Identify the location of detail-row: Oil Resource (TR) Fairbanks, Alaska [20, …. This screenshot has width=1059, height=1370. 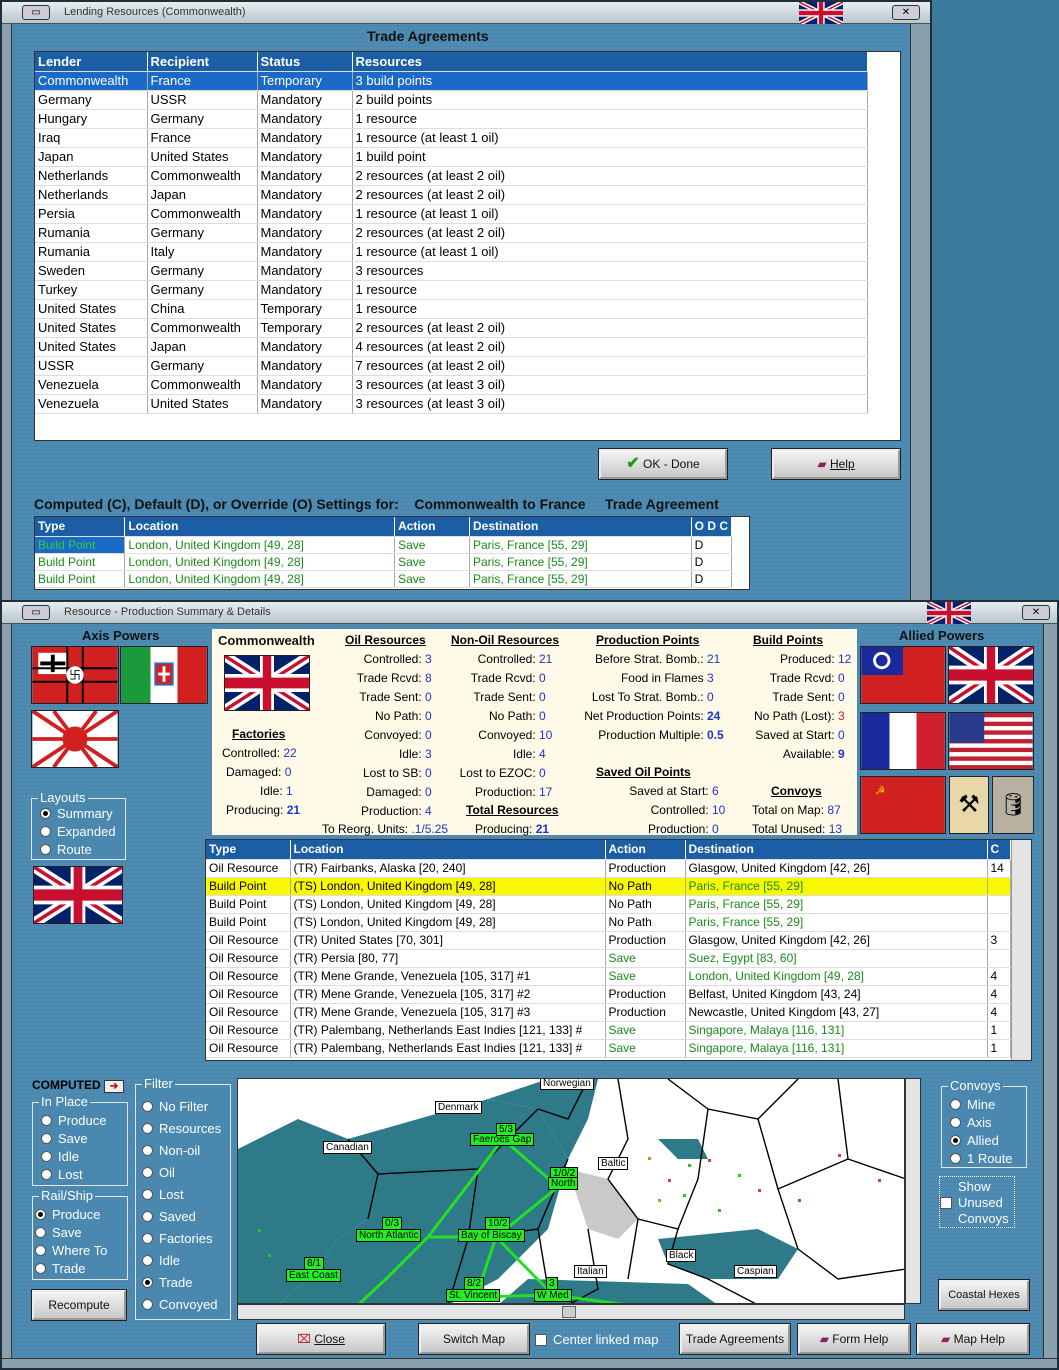
(608, 868).